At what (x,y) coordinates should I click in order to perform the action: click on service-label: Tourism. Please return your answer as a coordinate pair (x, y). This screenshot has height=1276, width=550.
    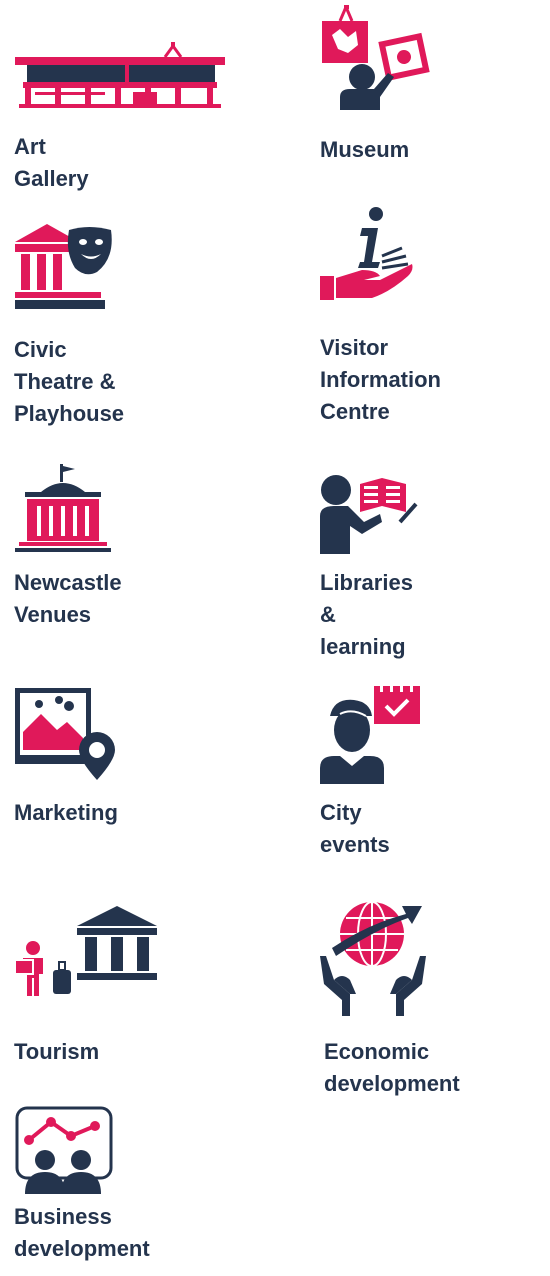
    Looking at the image, I should click on (57, 1051).